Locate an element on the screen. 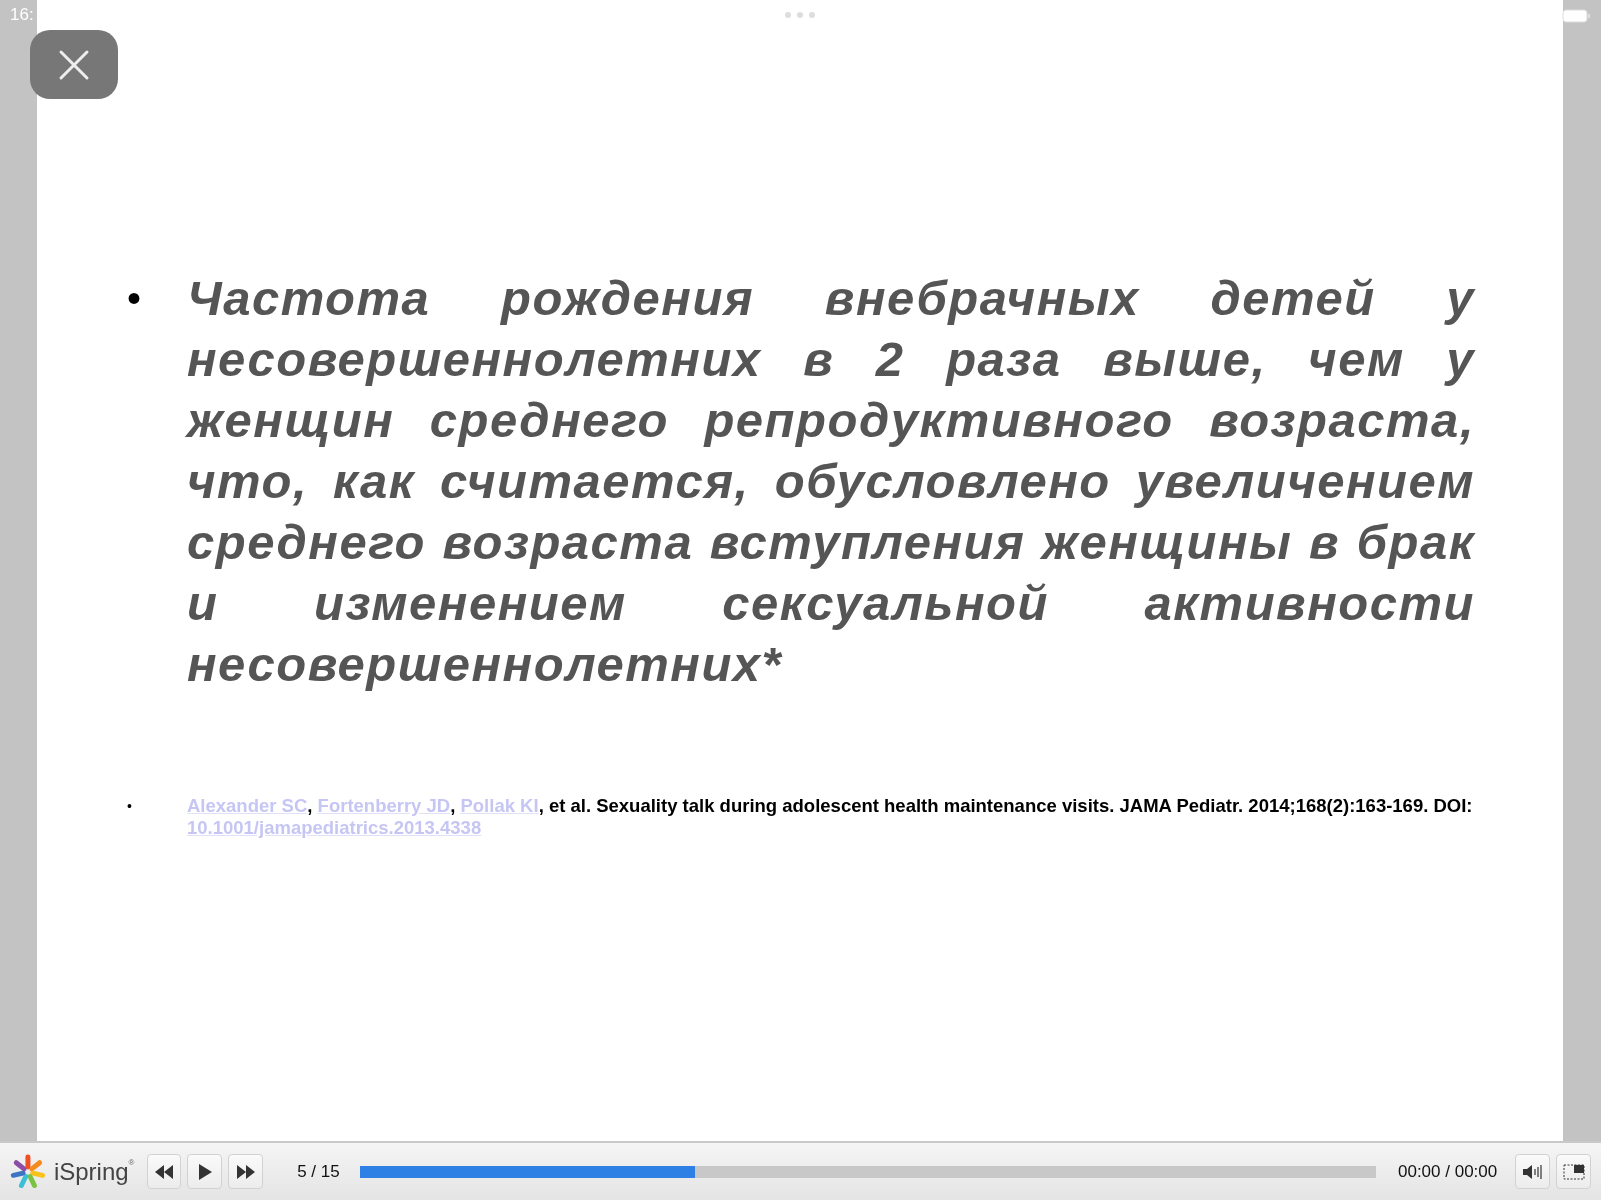 The image size is (1601, 1200). fast-forward-icon is located at coordinates (245, 1171).